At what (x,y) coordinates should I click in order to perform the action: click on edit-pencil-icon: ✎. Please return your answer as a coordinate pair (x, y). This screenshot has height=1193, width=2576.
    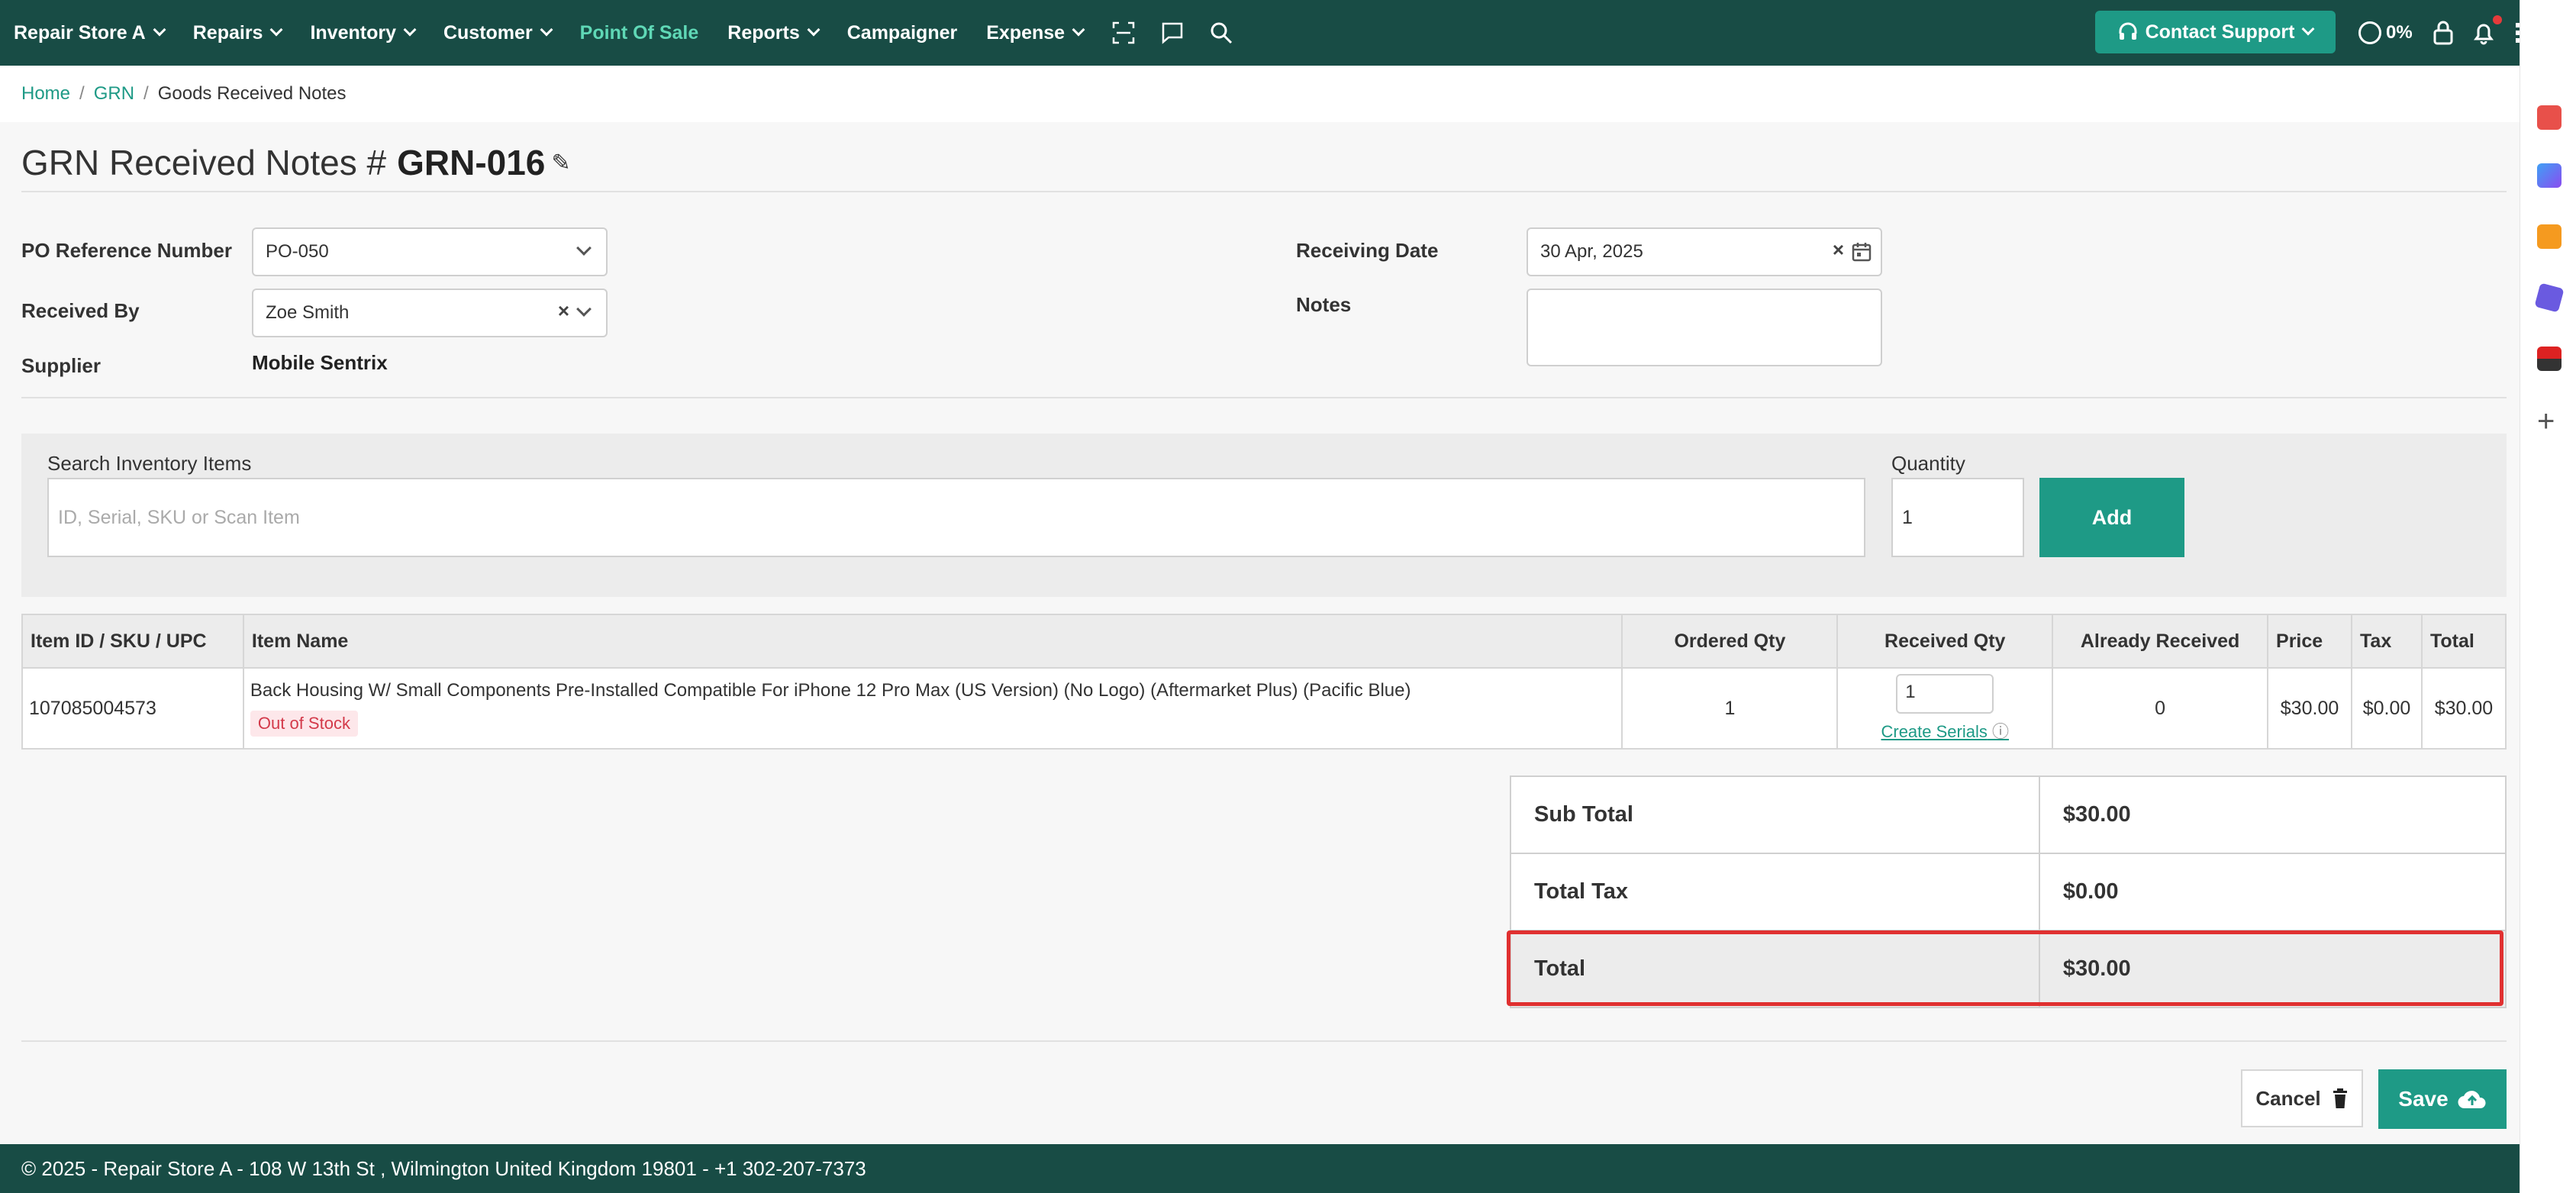
    Looking at the image, I should click on (560, 163).